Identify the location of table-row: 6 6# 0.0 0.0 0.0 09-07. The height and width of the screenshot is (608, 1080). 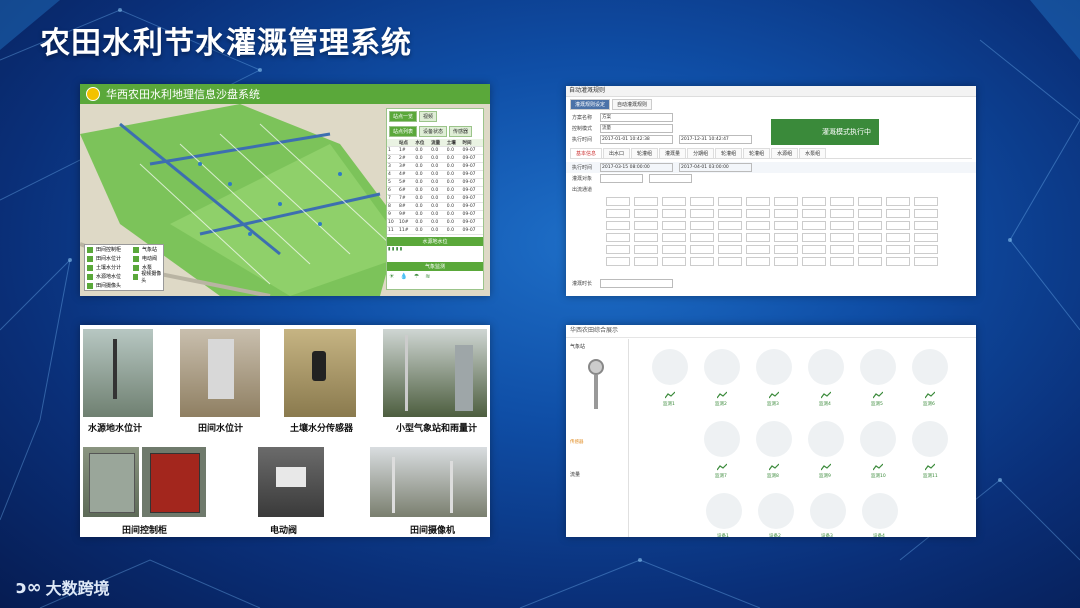
(435, 190).